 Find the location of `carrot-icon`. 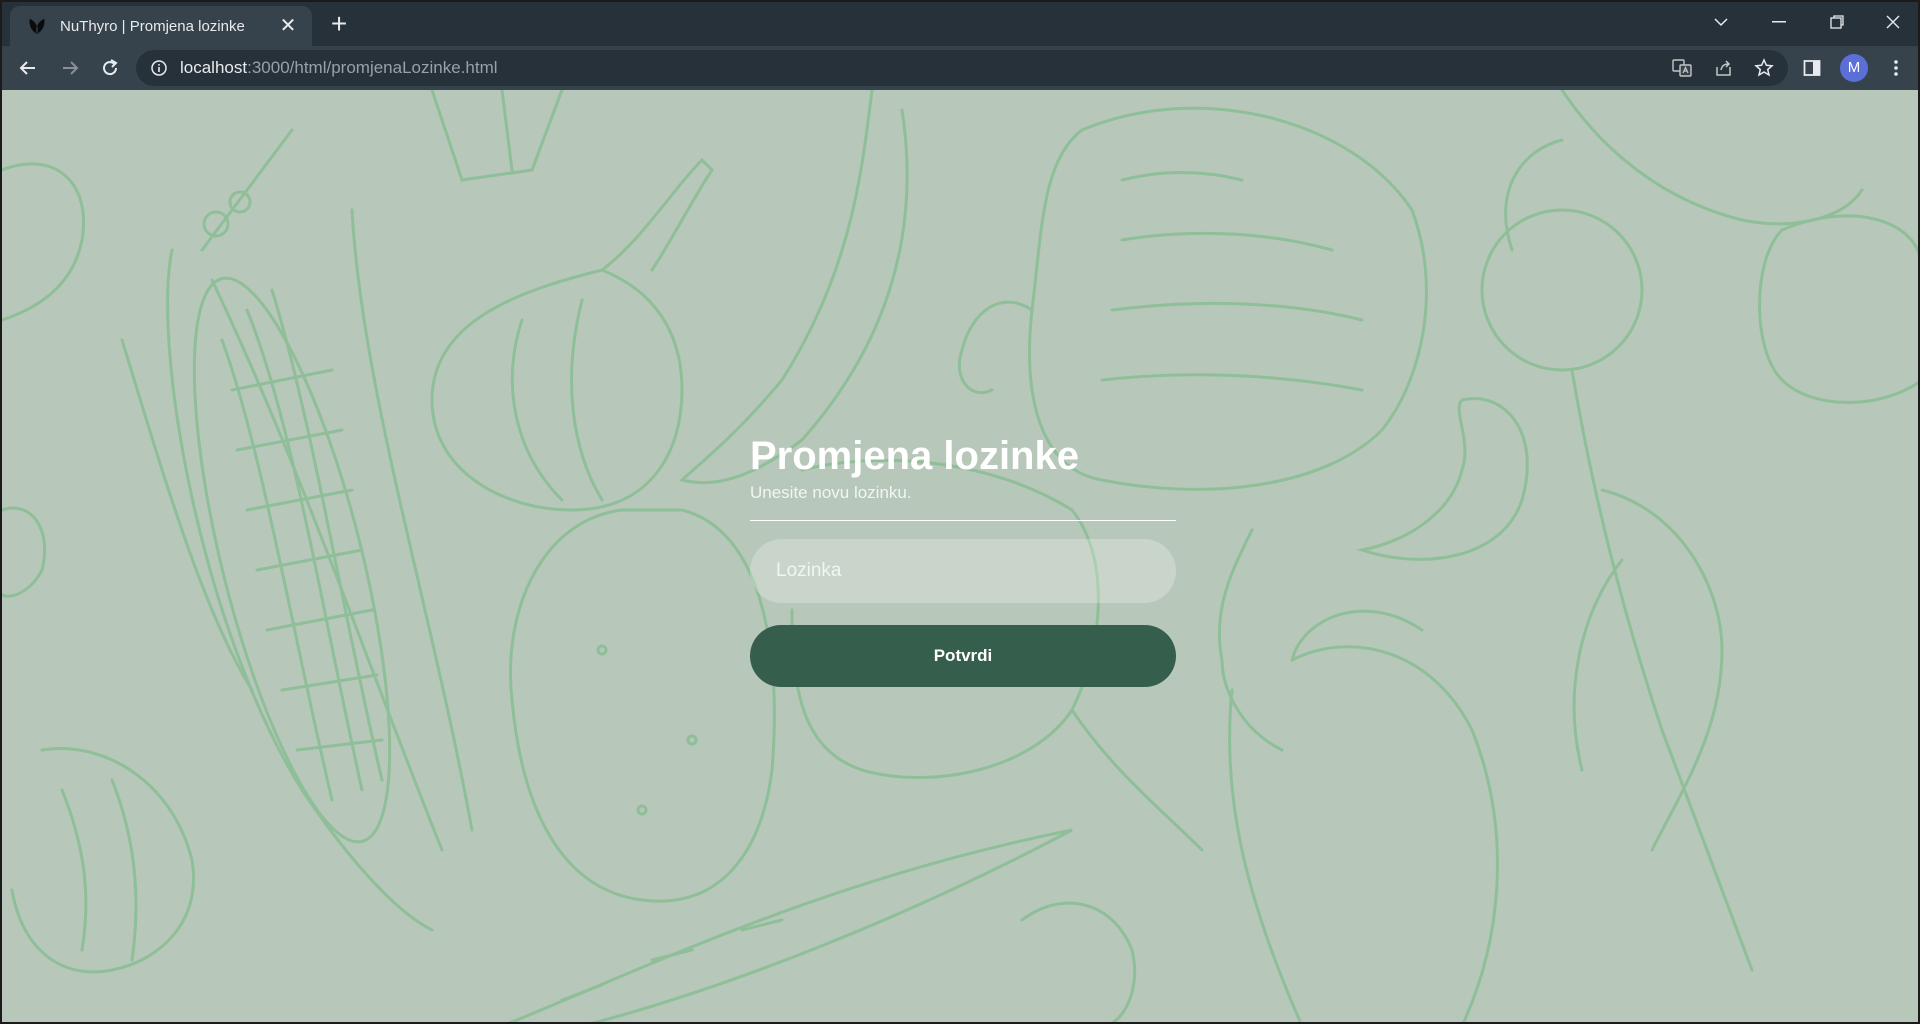

carrot-icon is located at coordinates (790, 925).